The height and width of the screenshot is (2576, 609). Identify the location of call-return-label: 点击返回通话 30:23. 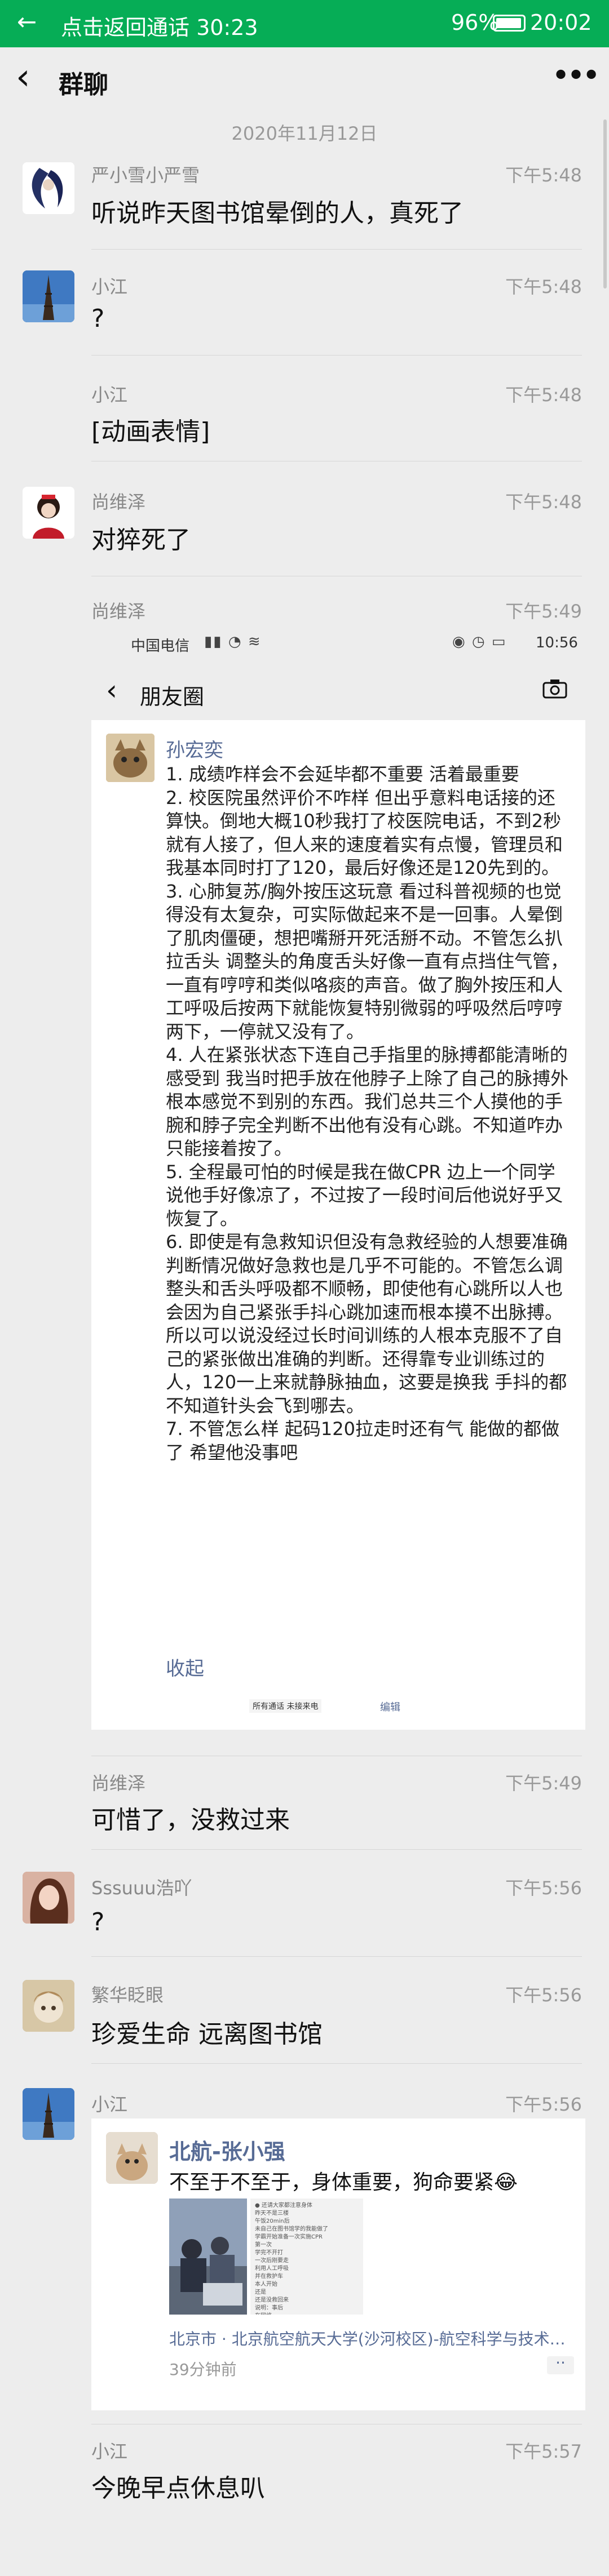
(160, 25).